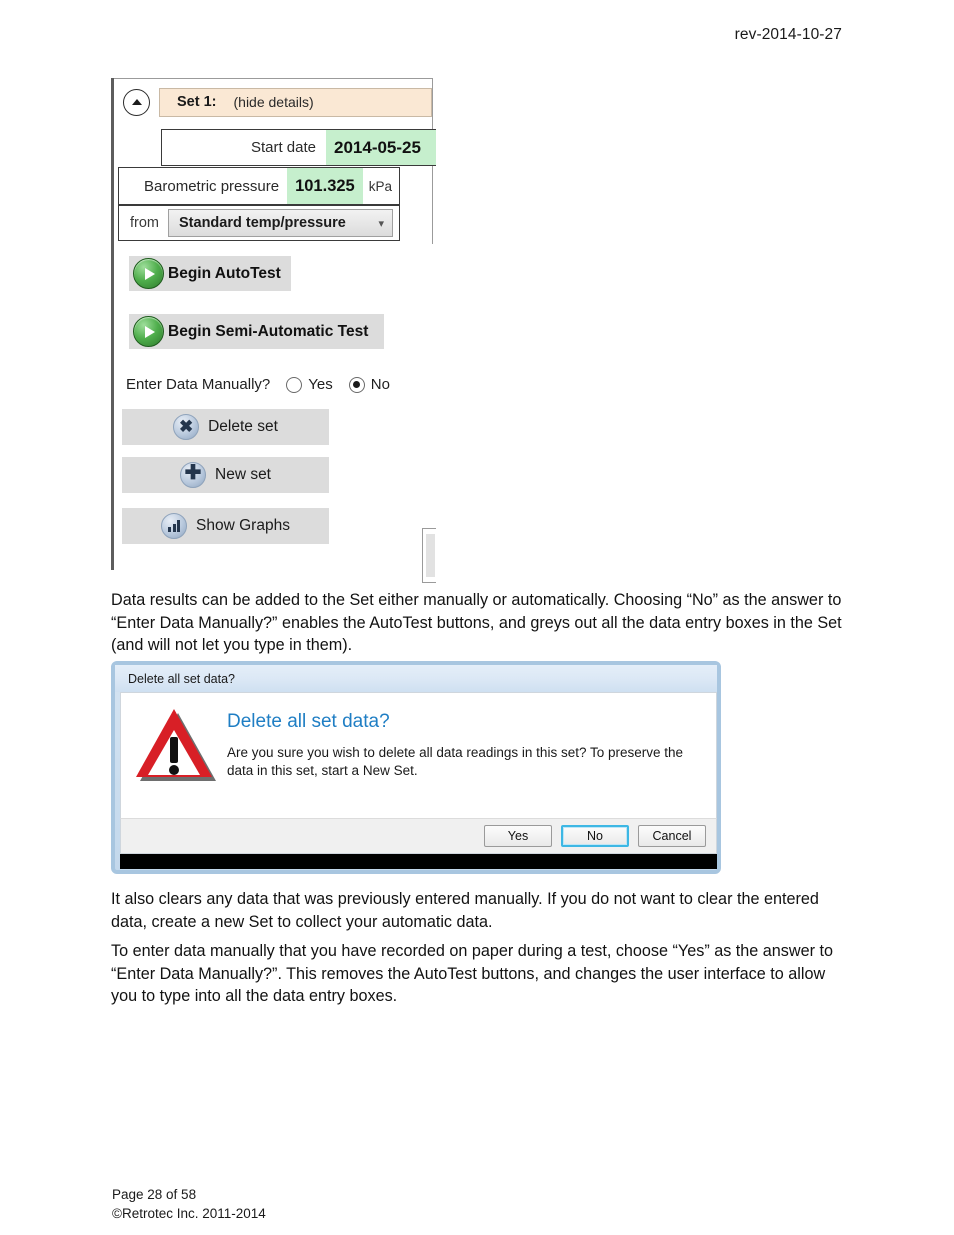 The width and height of the screenshot is (954, 1235). I want to click on temp-pressure-selected: Standard temp/pressure, so click(262, 223).